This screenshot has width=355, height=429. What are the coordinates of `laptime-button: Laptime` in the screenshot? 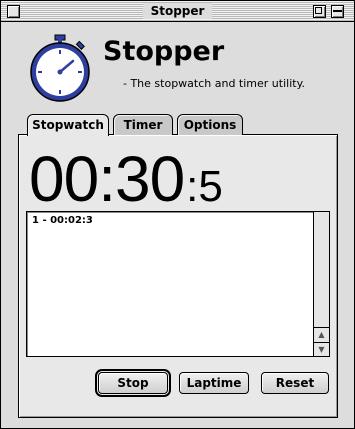 It's located at (214, 383).